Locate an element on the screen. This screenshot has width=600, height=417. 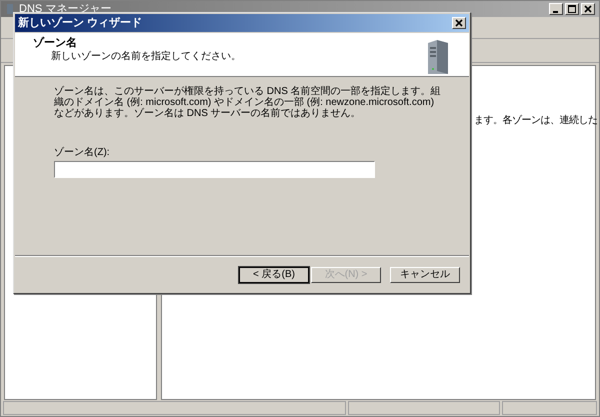
cancel-button: キャンセル is located at coordinates (425, 275).